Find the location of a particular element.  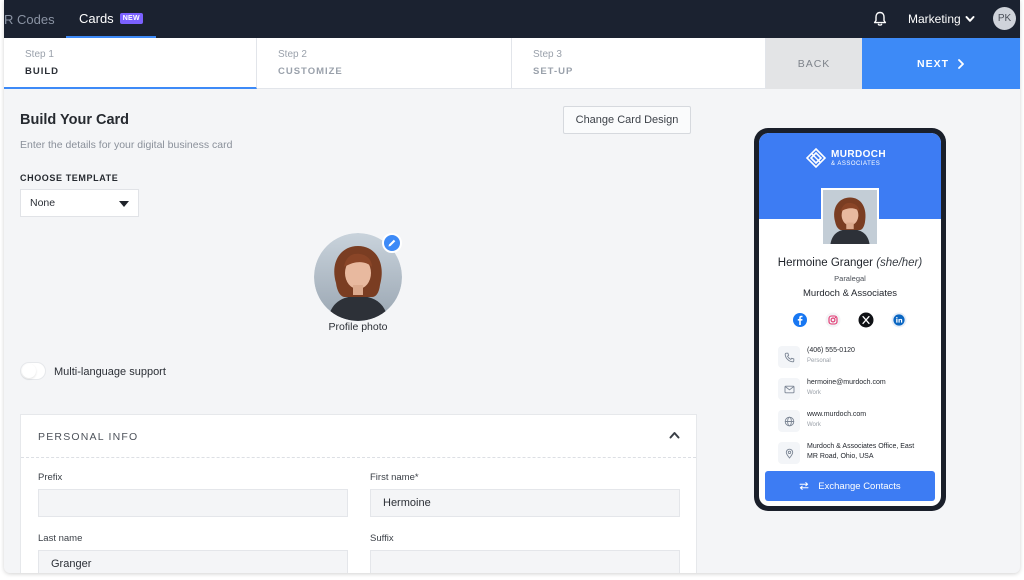

last-name-label: Last name is located at coordinates (60, 538).